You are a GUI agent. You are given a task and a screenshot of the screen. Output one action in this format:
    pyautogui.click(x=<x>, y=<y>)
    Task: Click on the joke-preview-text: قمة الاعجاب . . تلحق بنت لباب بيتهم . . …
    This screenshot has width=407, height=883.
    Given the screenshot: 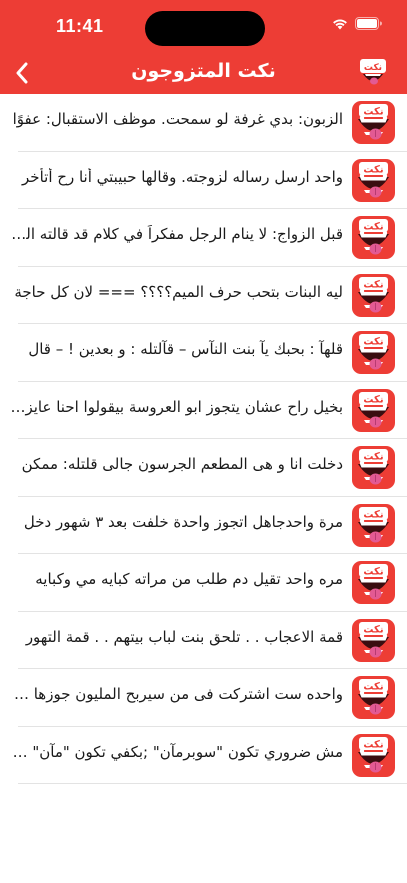 What is the action you would take?
    pyautogui.click(x=184, y=636)
    